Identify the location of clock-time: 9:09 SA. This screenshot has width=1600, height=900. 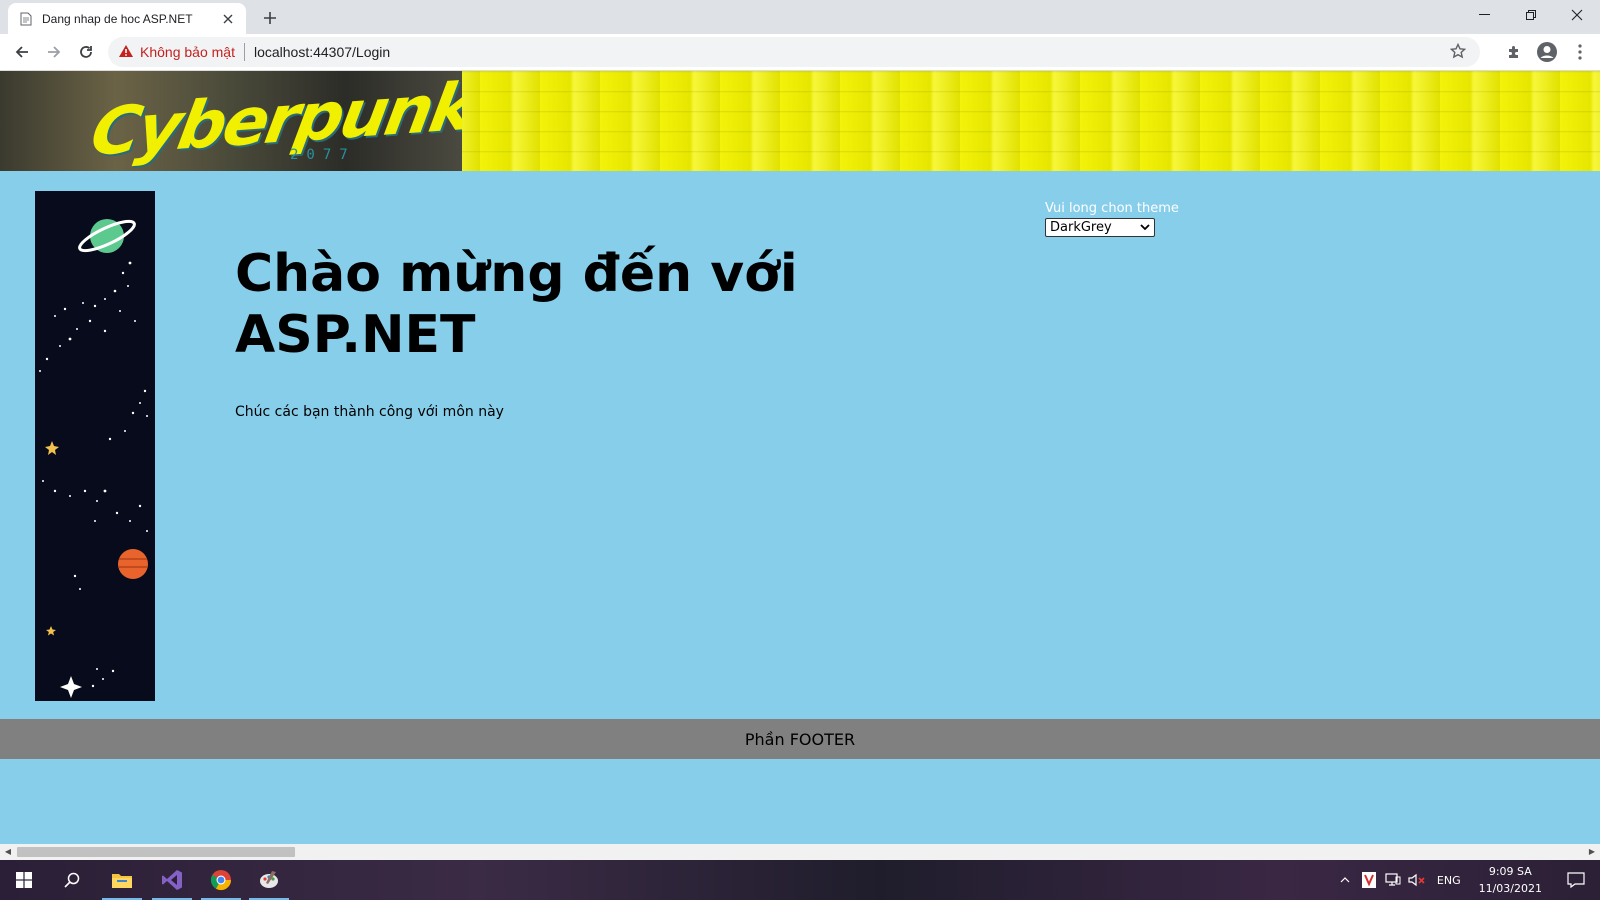
(1510, 871).